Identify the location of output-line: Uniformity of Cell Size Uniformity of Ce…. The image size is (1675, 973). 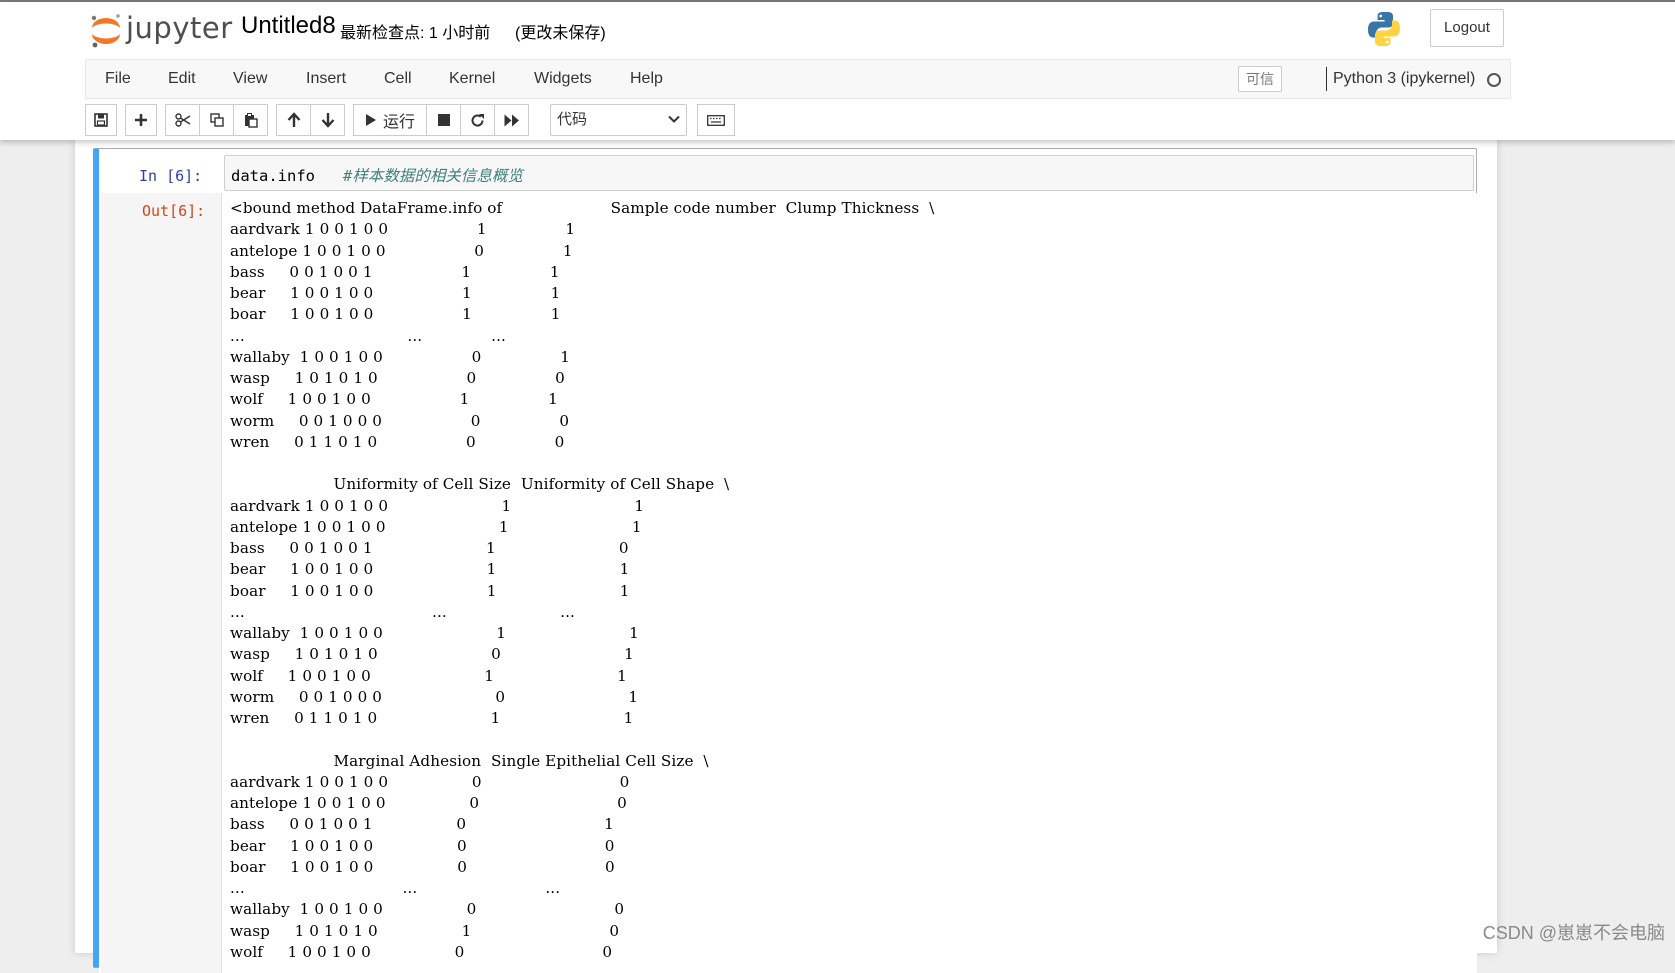
(480, 484).